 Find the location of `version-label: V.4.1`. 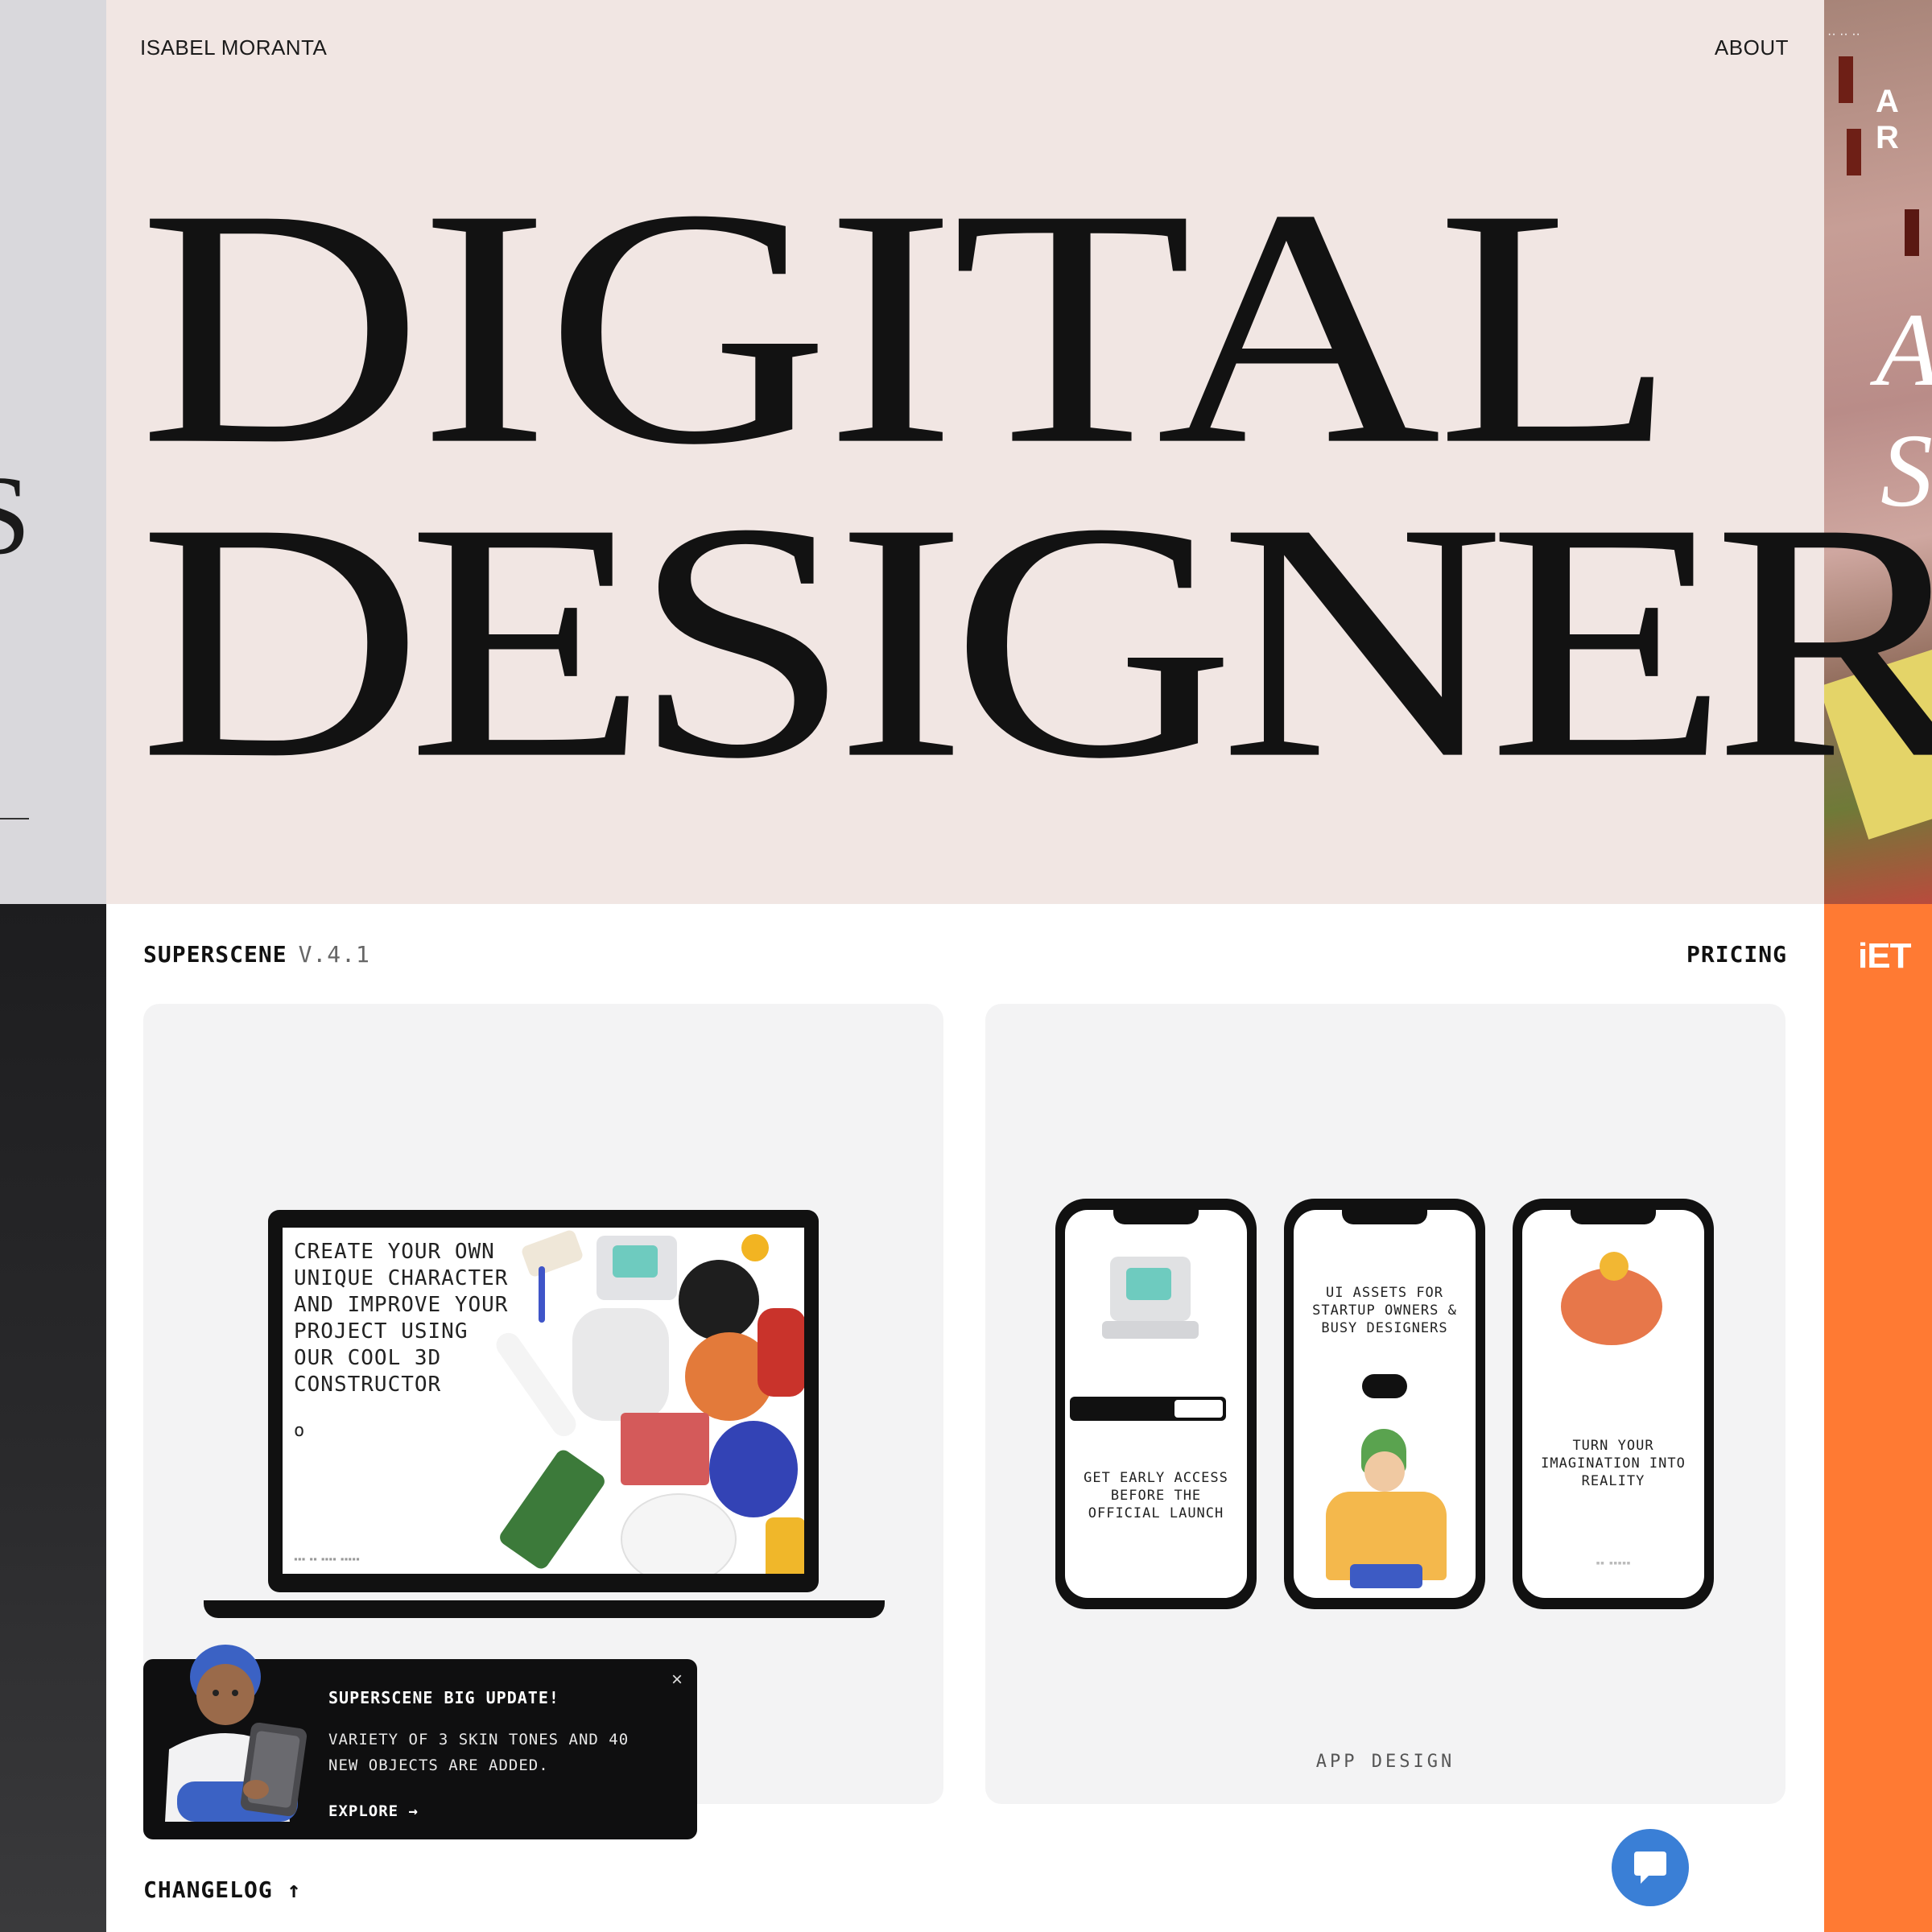

version-label: V.4.1 is located at coordinates (334, 954).